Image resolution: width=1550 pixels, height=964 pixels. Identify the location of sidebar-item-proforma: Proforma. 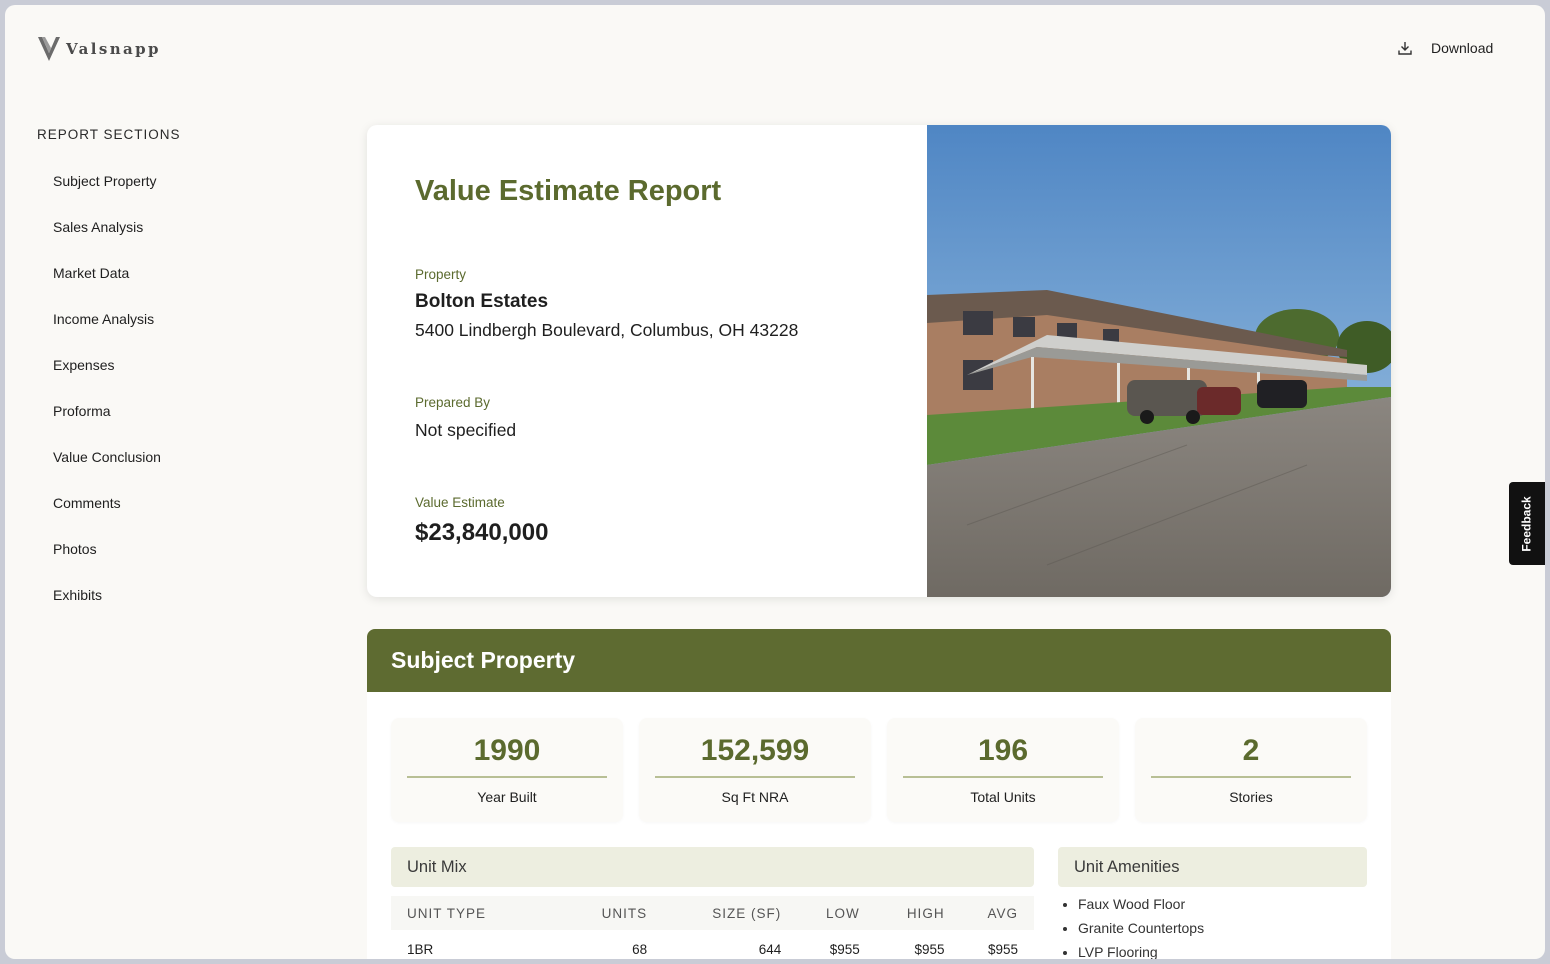
(107, 426).